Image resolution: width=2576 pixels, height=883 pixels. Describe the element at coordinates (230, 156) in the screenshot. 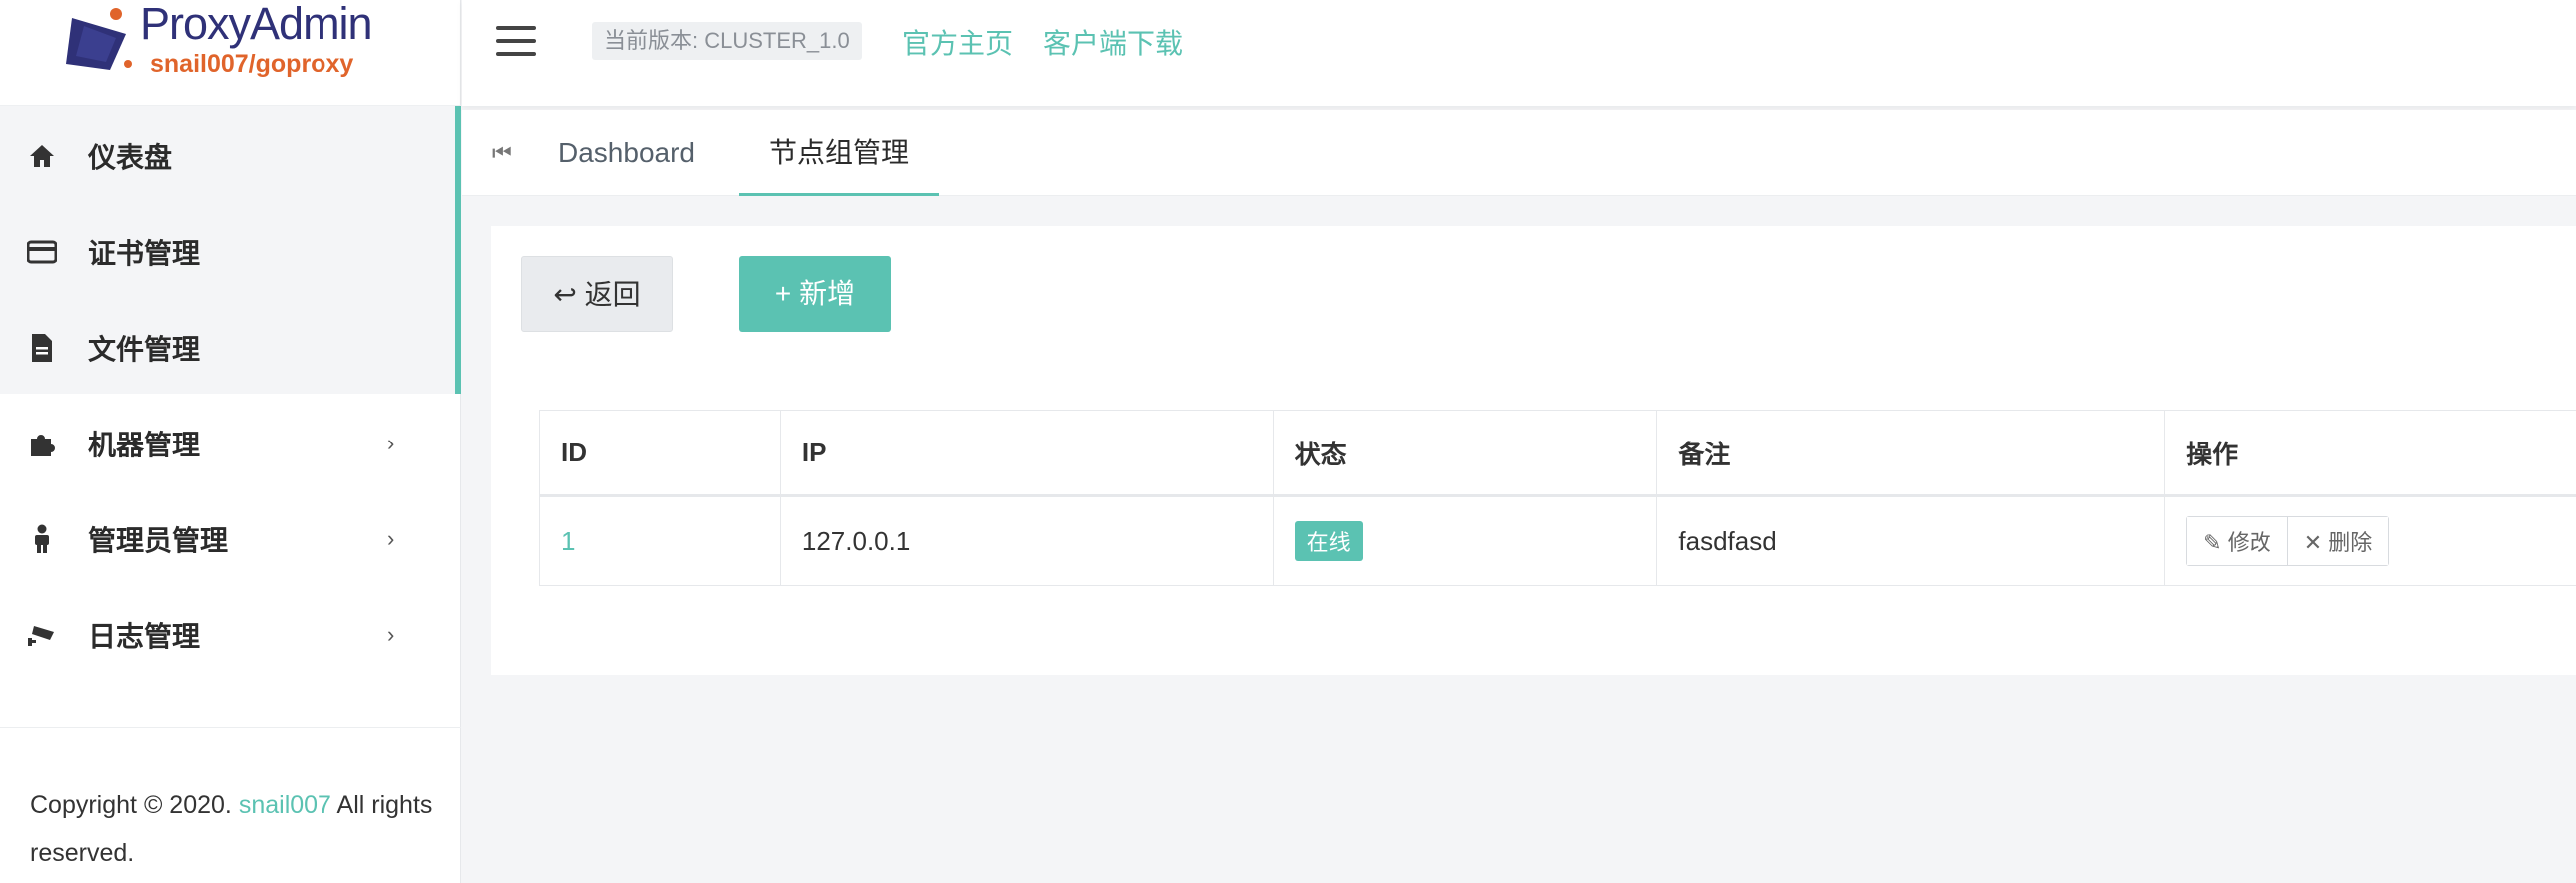

I see `sidebar-item-dashboard: 仪表盘` at that location.